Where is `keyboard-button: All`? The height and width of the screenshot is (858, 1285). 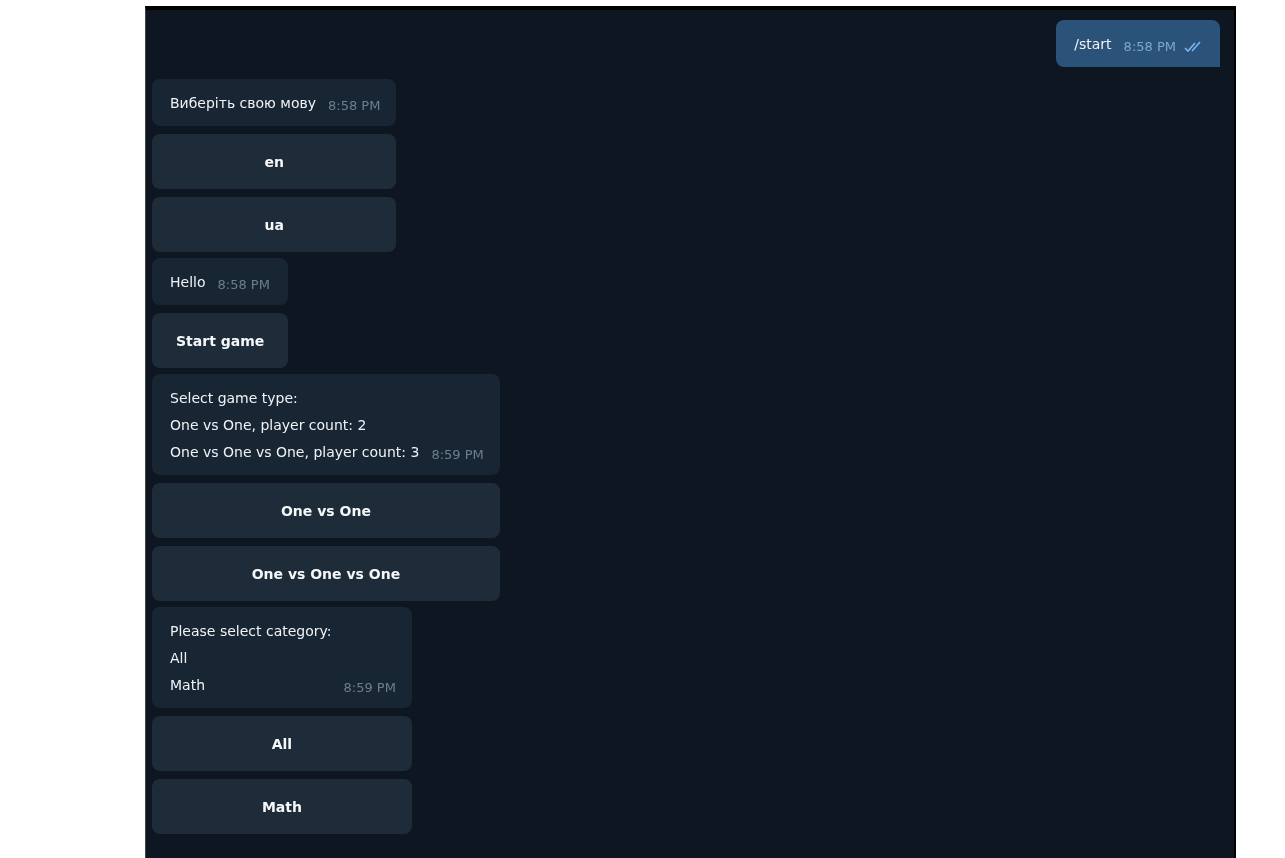
keyboard-button: All is located at coordinates (282, 743).